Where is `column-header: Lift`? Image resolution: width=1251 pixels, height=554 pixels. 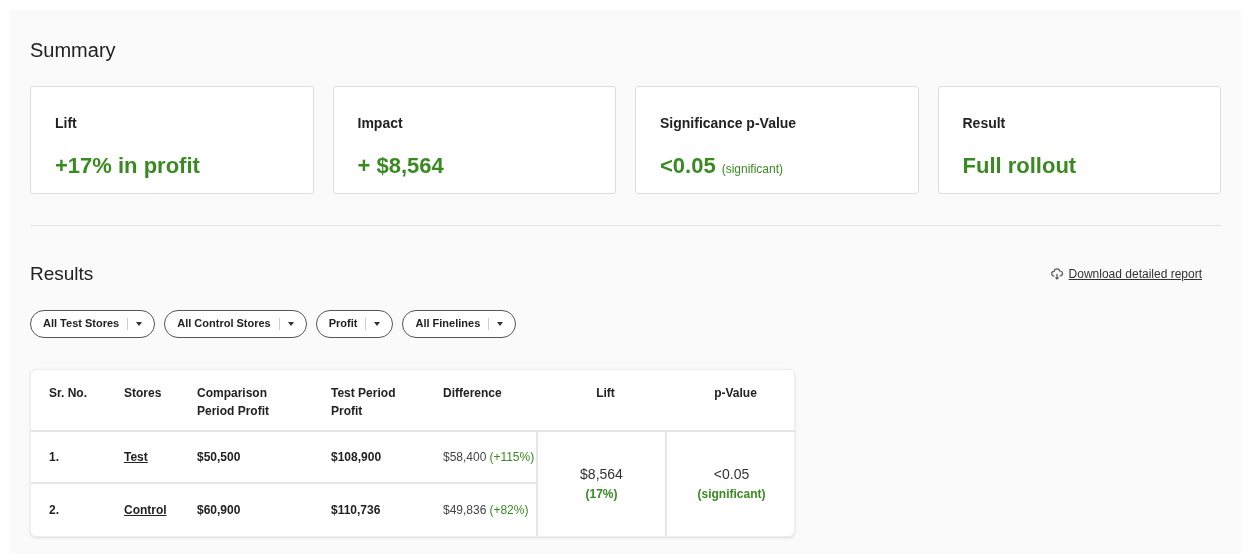 column-header: Lift is located at coordinates (605, 392).